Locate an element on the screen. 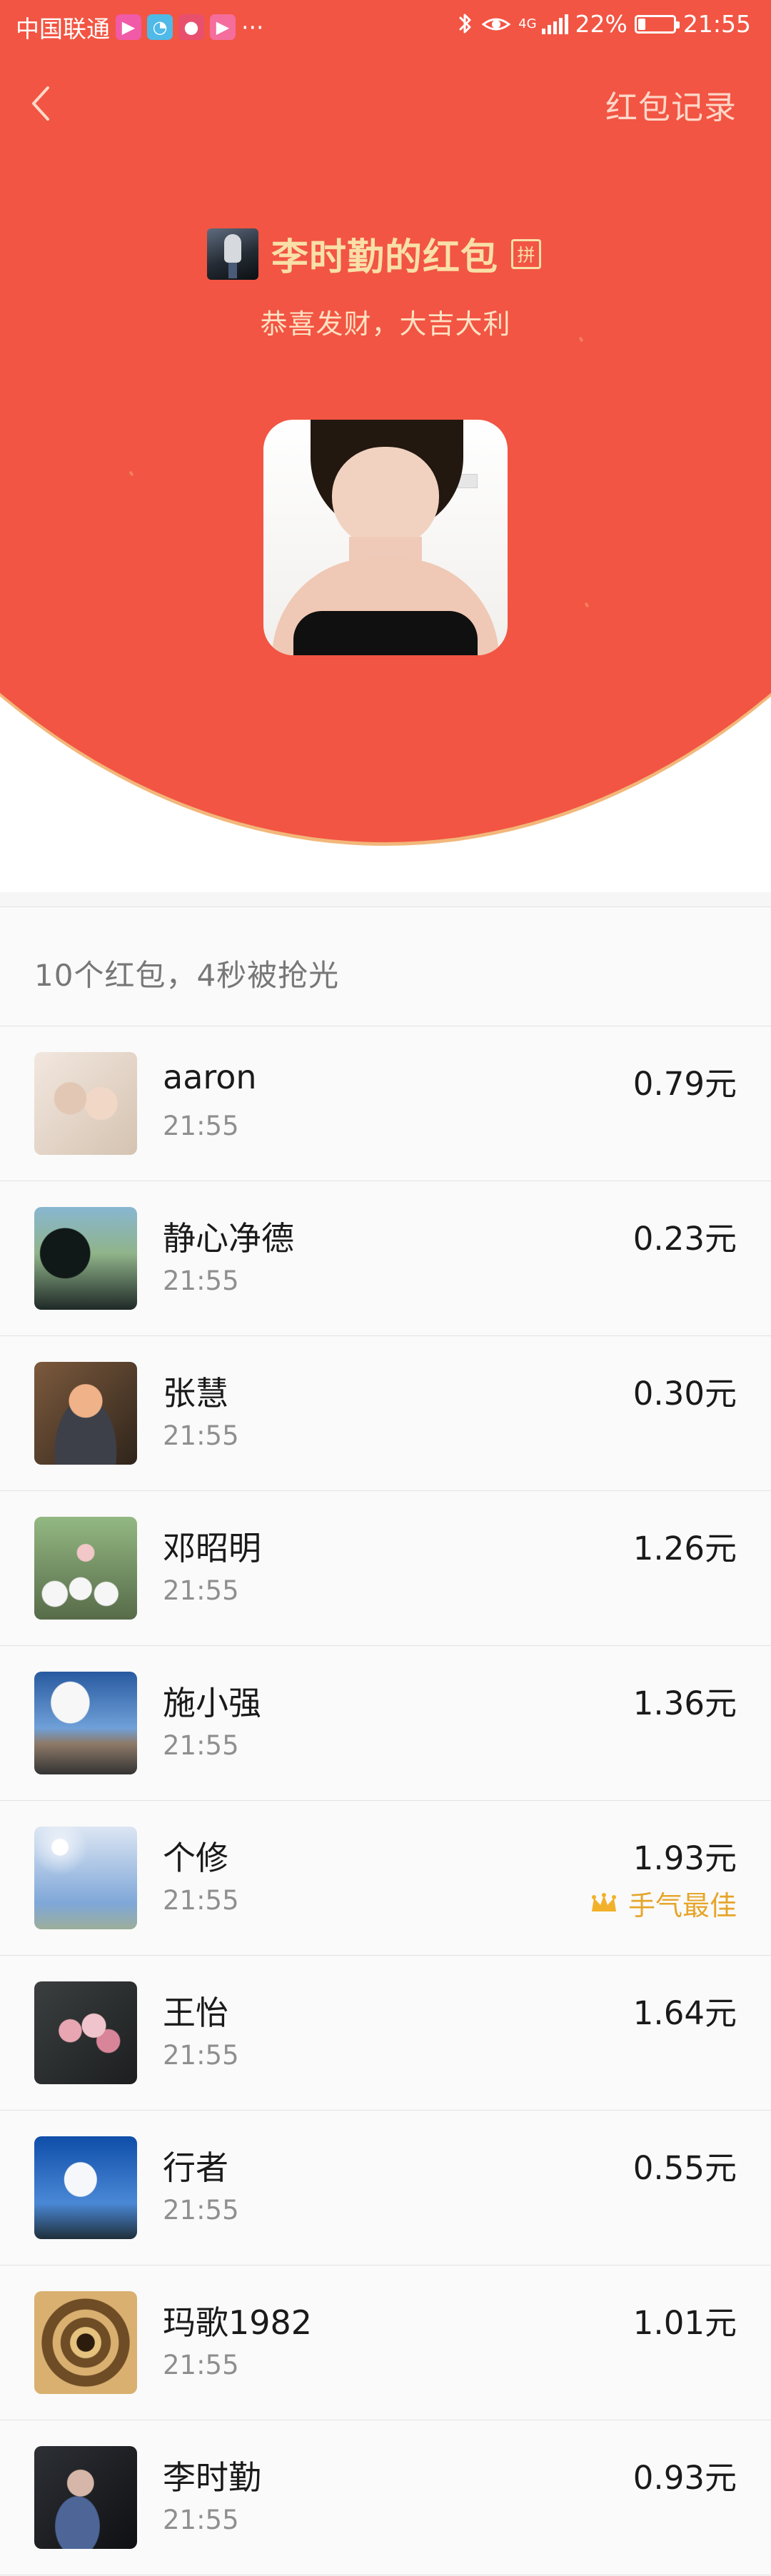 Image resolution: width=771 pixels, height=2576 pixels. signal-strength-icon is located at coordinates (554, 24).